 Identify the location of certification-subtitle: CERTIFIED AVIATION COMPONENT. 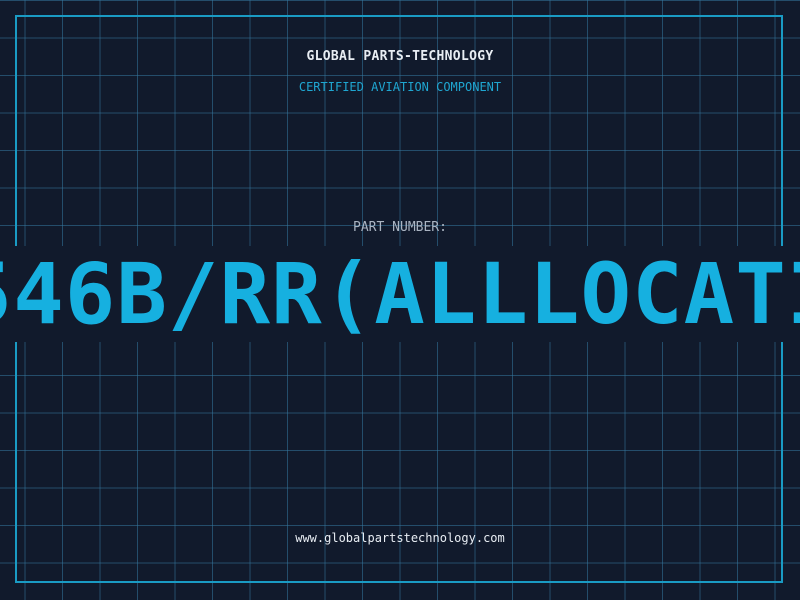
(400, 87).